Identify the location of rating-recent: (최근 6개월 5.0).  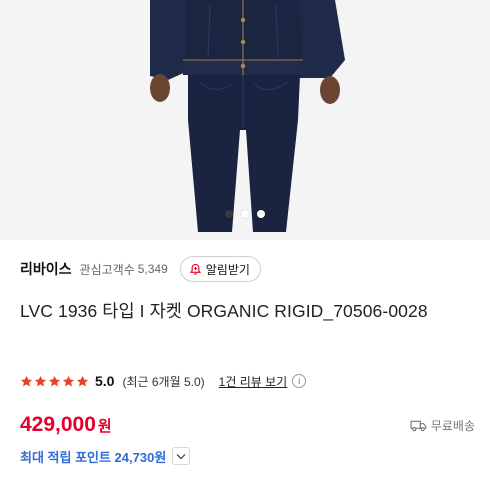
(163, 381).